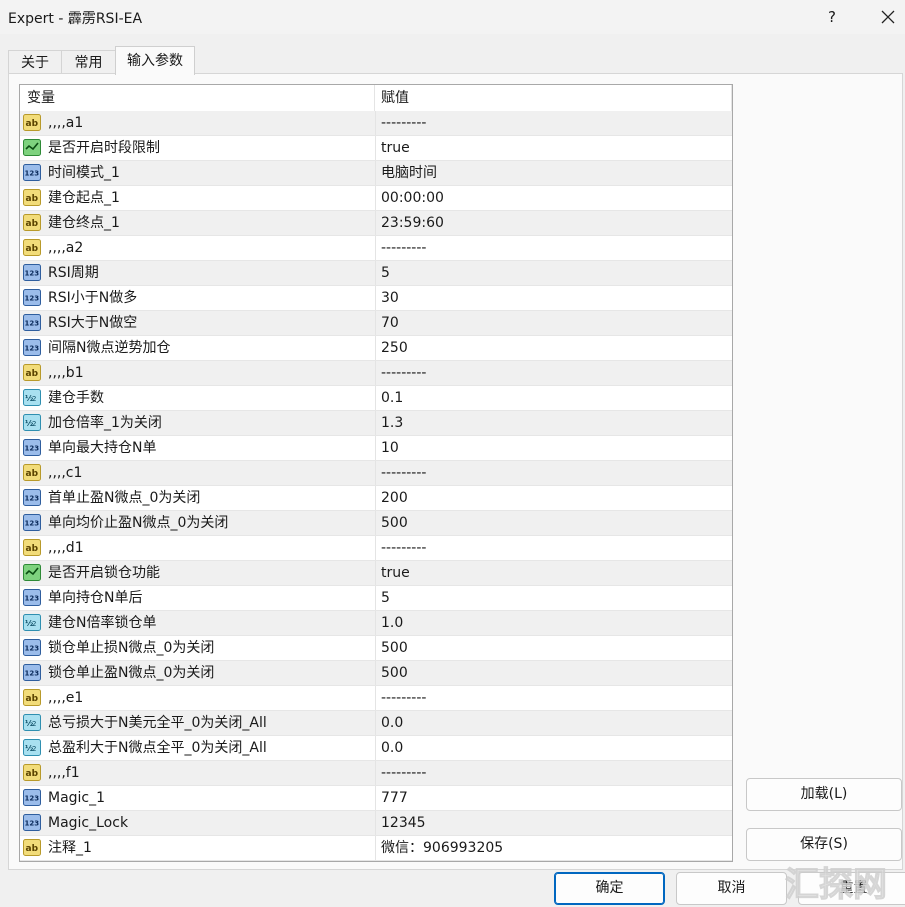  I want to click on parameter-value: 200, so click(394, 498).